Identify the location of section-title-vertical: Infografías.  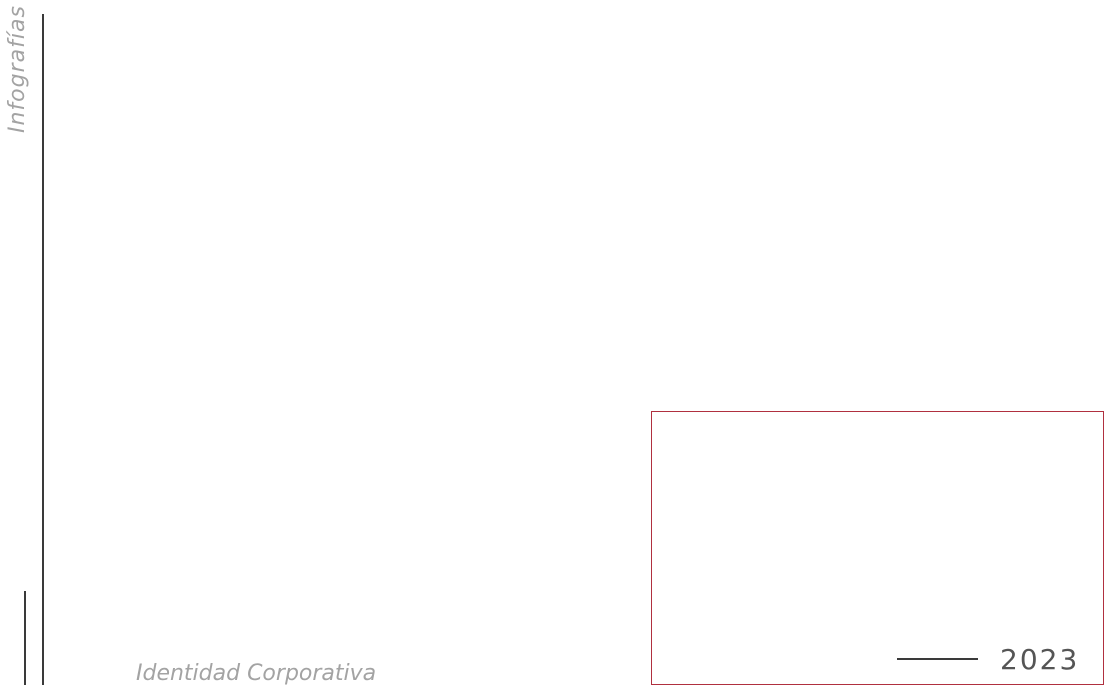
(17, 69).